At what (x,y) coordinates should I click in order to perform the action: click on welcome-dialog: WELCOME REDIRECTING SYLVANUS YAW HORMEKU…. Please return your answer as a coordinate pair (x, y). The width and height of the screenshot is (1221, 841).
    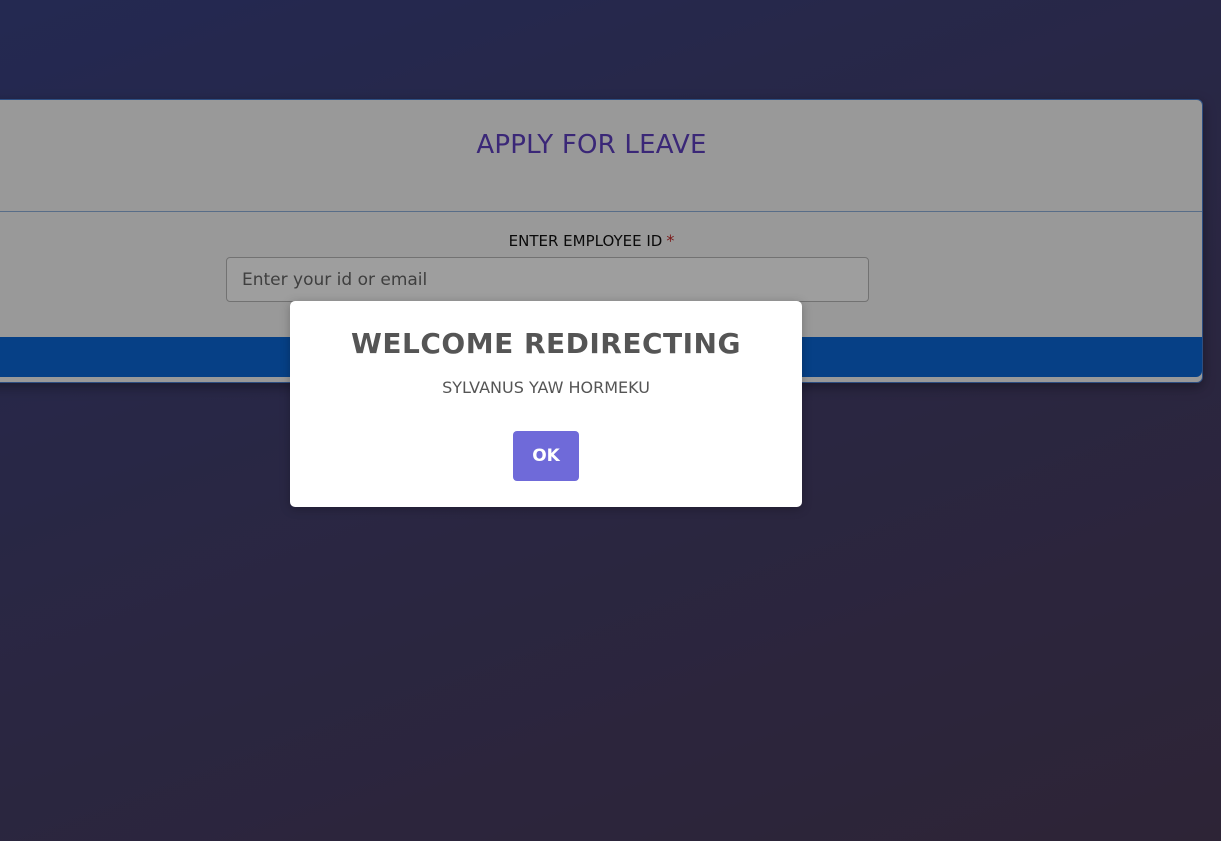
    Looking at the image, I should click on (546, 404).